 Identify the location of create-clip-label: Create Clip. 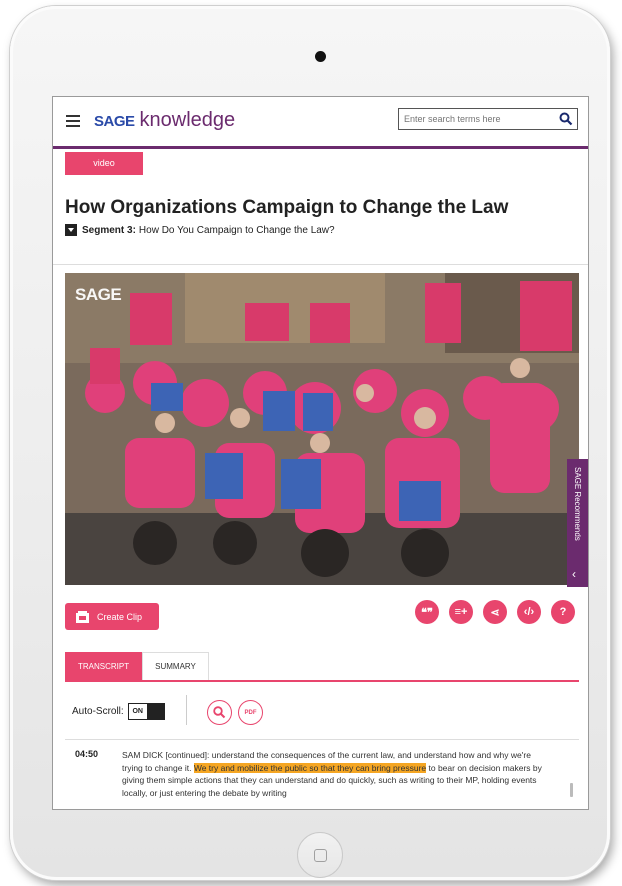
(120, 616).